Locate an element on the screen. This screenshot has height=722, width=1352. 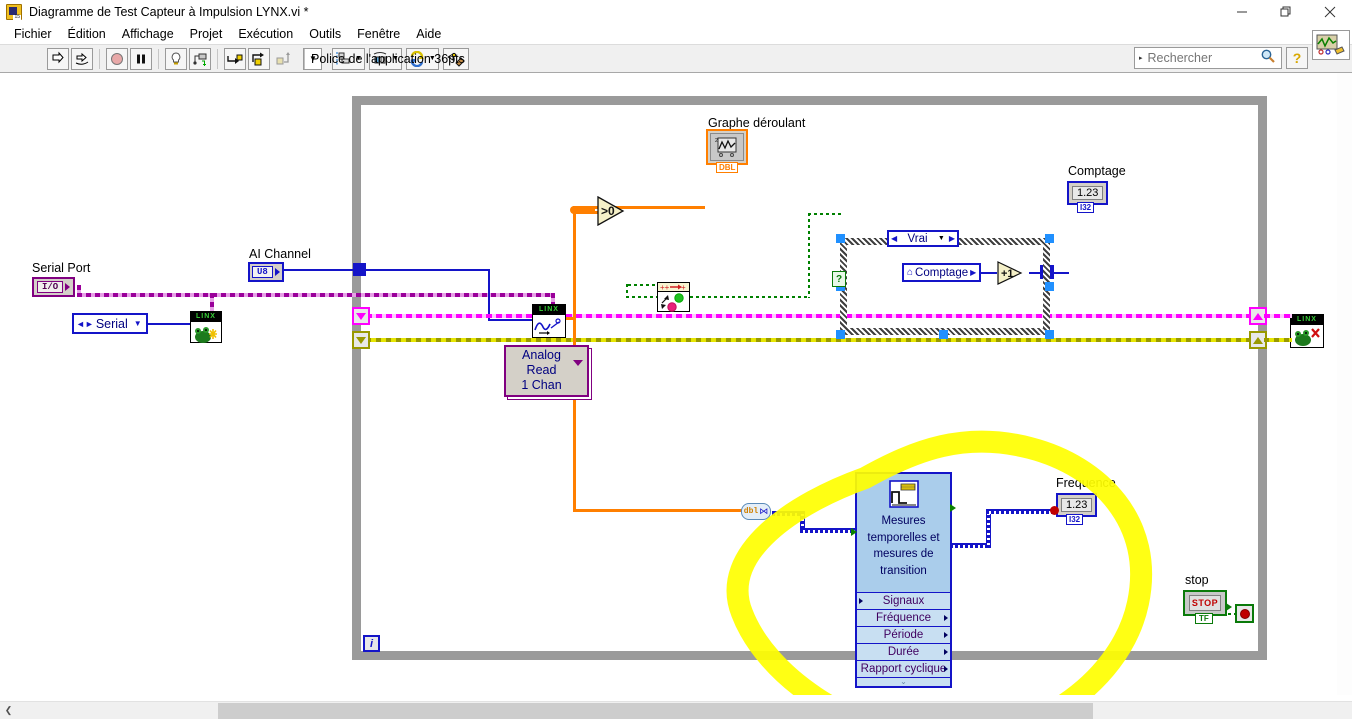
abort-execution-icon is located at coordinates (117, 58).